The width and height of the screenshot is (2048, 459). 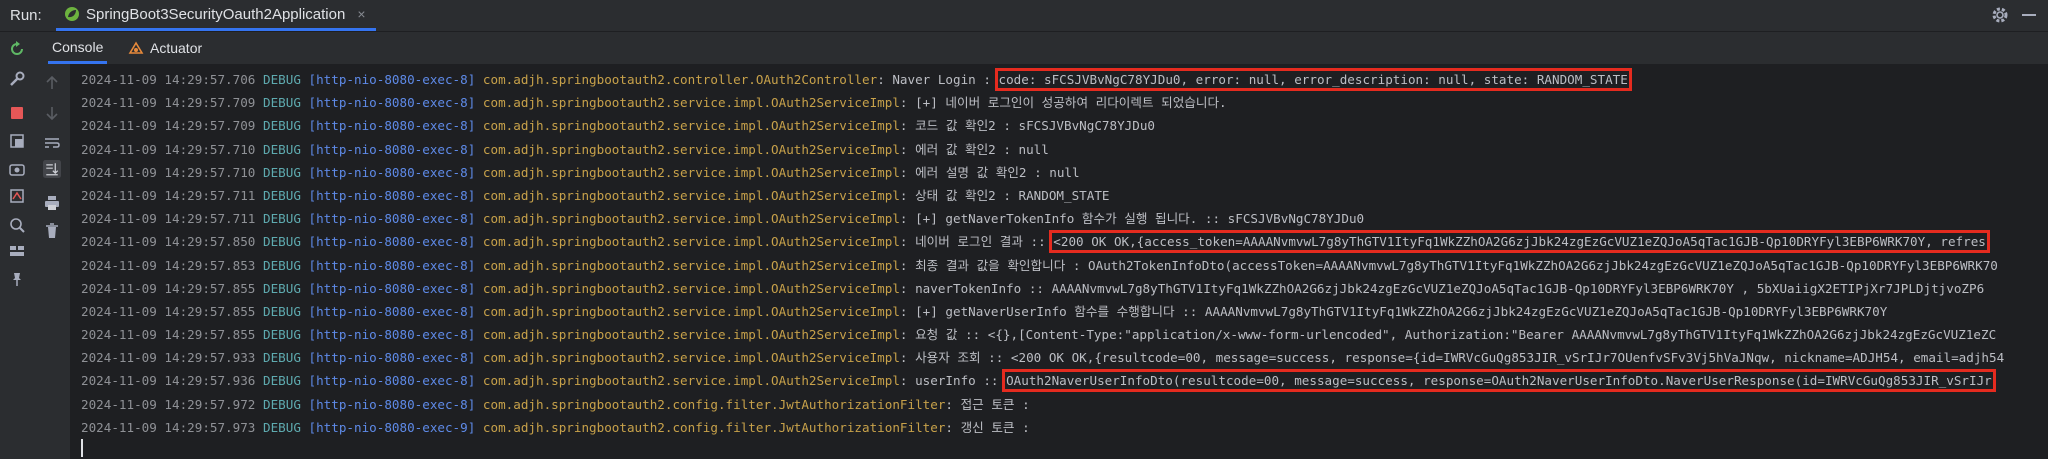 What do you see at coordinates (82, 448) in the screenshot?
I see `text-caret` at bounding box center [82, 448].